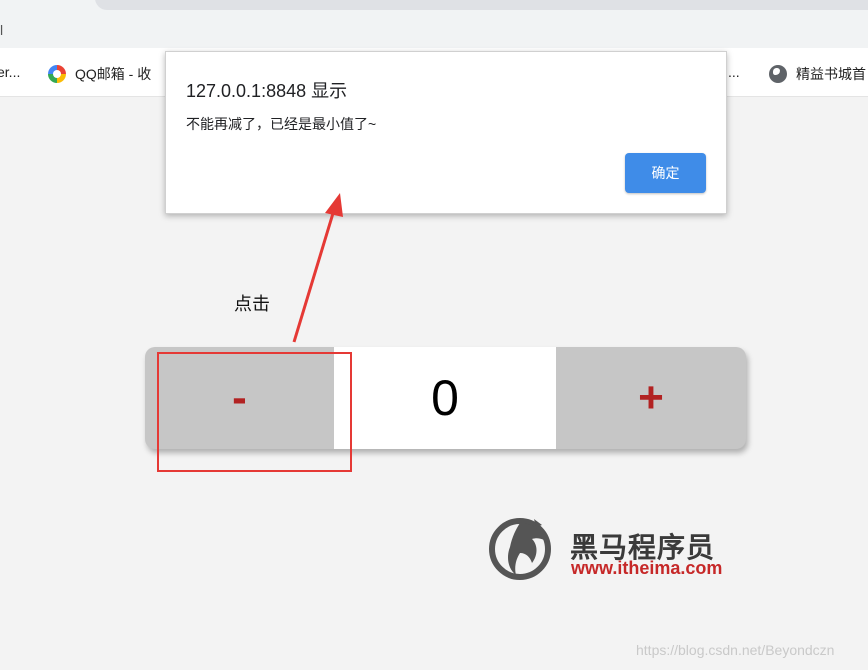 This screenshot has width=868, height=670. What do you see at coordinates (520, 549) in the screenshot?
I see `horse-logo-icon` at bounding box center [520, 549].